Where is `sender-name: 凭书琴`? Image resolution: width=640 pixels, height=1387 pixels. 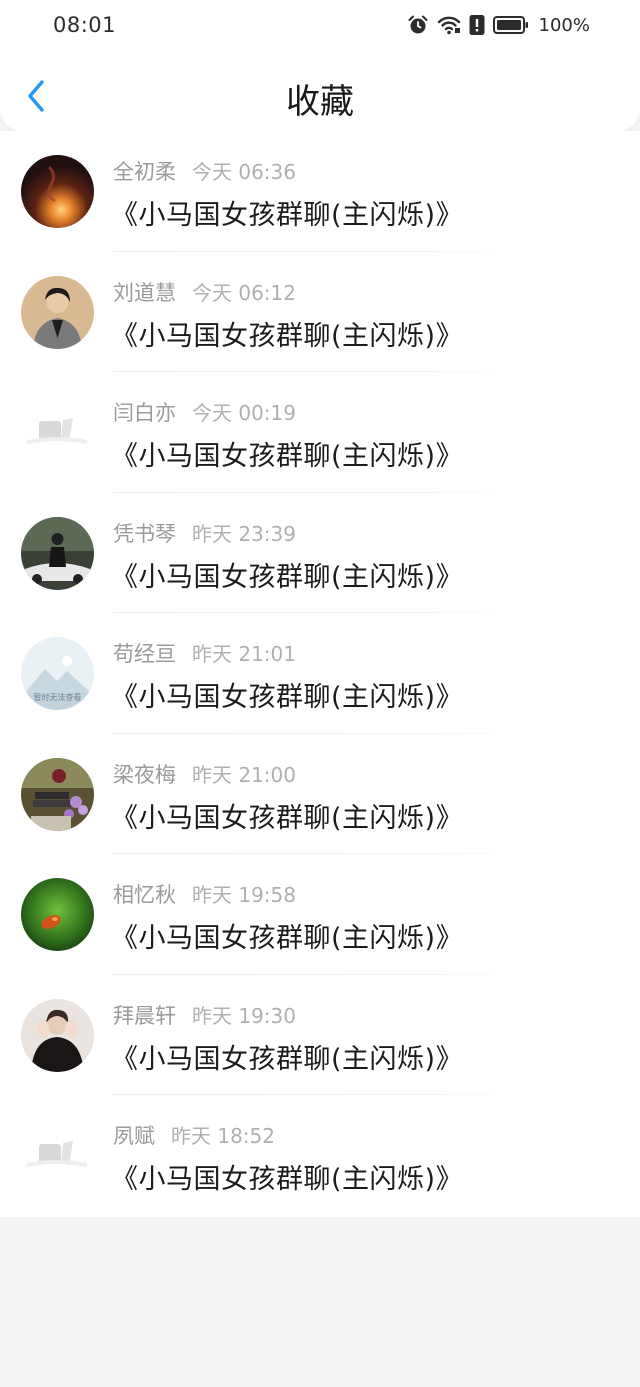
sender-name: 凭书琴 is located at coordinates (144, 533).